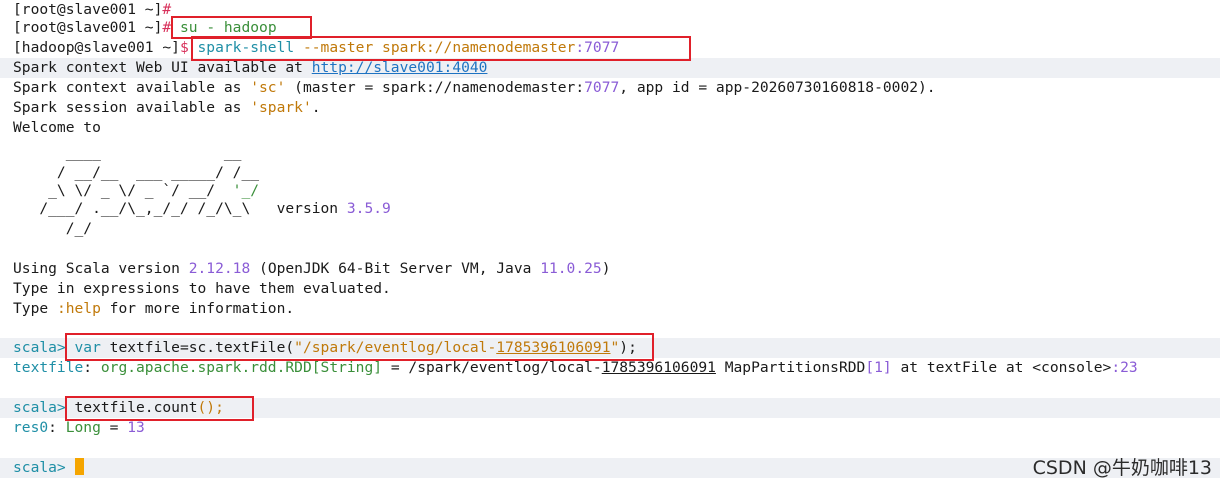 The height and width of the screenshot is (486, 1220). I want to click on text-cursor, so click(79, 466).